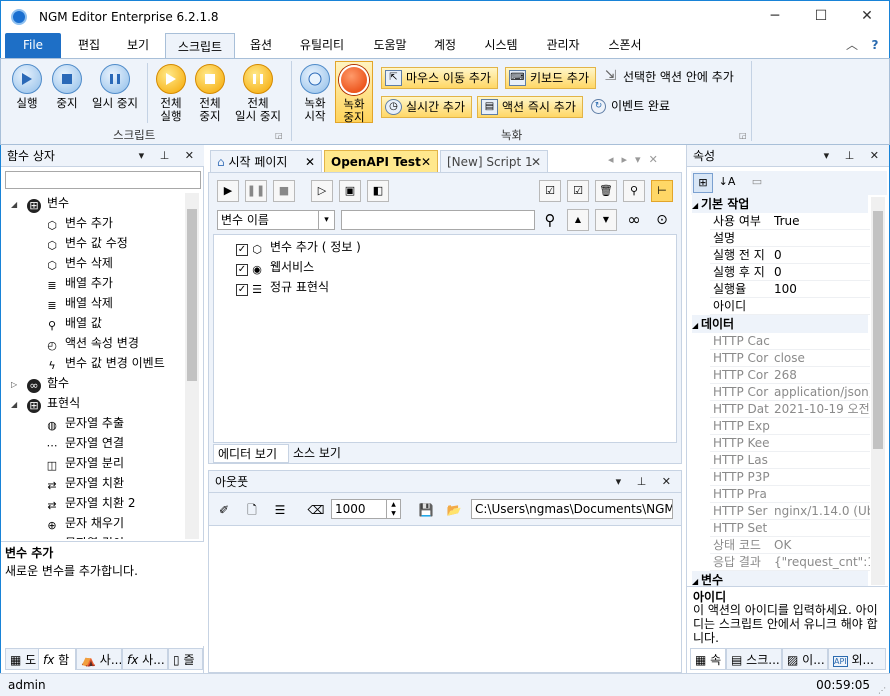  I want to click on run-all-button: 전체 실행, so click(171, 93).